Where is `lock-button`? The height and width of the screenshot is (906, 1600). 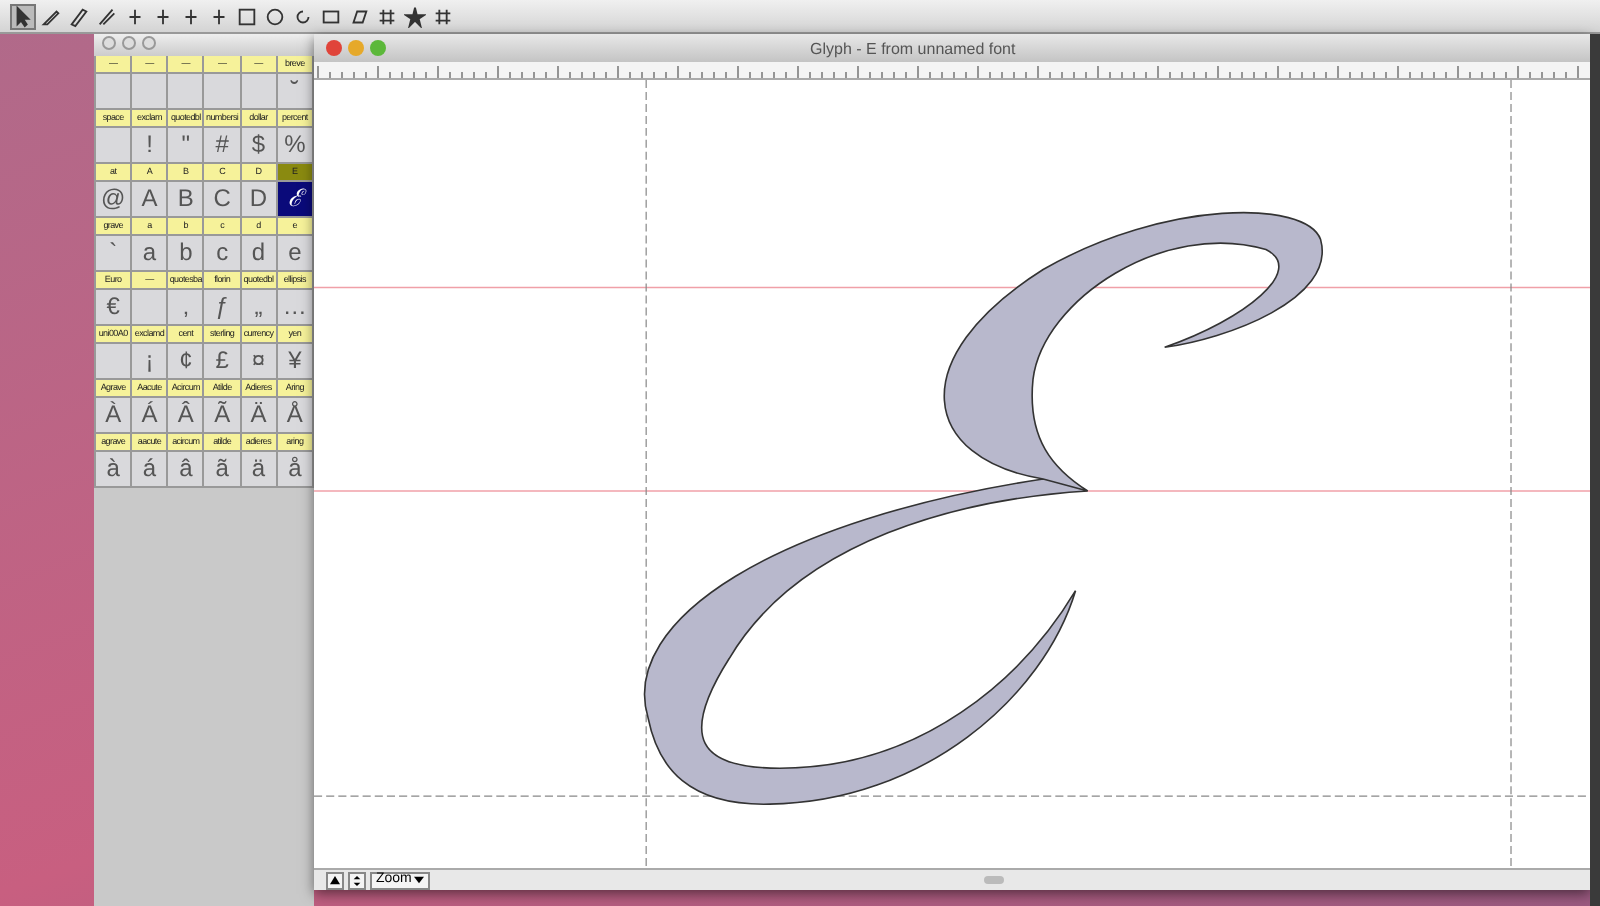 lock-button is located at coordinates (335, 880).